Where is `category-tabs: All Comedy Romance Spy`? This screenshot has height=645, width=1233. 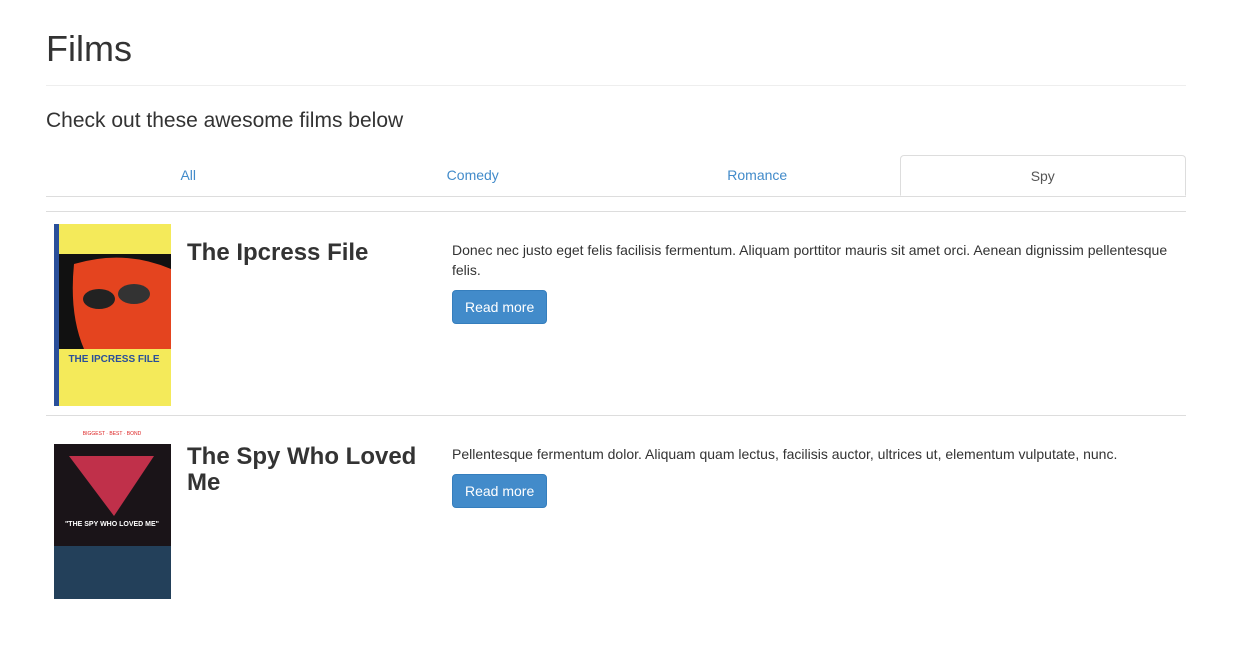
category-tabs: All Comedy Romance Spy is located at coordinates (616, 176).